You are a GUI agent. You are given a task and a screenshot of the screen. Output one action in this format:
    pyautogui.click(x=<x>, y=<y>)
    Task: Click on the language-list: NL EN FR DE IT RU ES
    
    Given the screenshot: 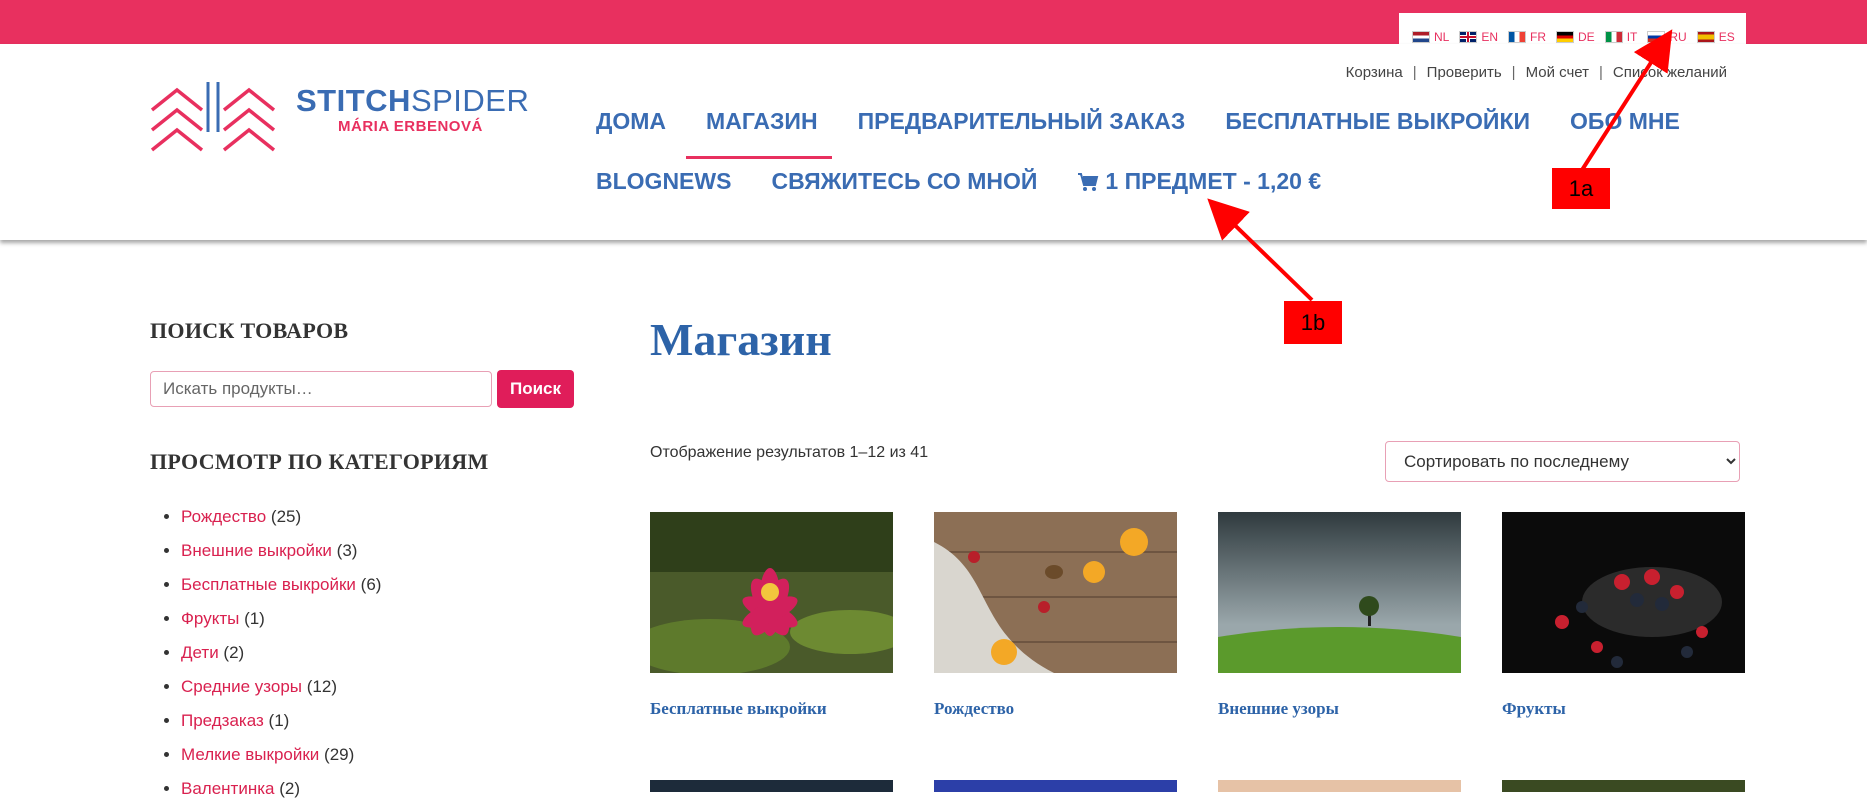 What is the action you would take?
    pyautogui.click(x=1573, y=37)
    